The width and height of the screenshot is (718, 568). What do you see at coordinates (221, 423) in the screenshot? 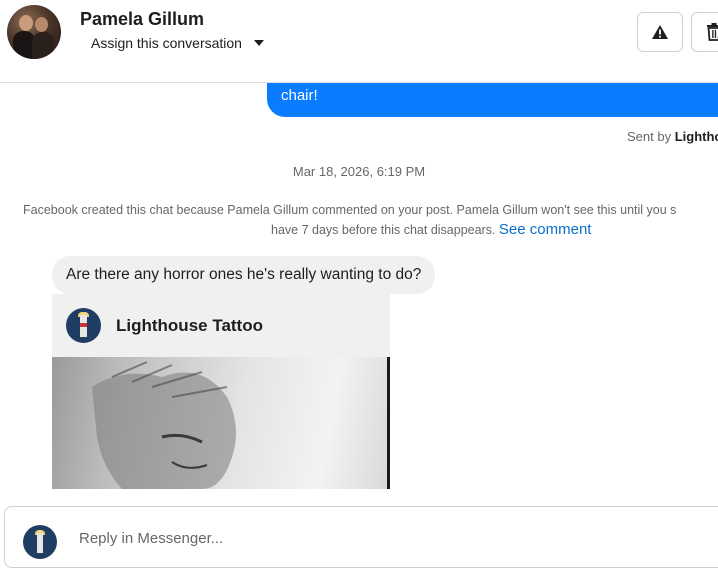
I see `shared-post-image` at bounding box center [221, 423].